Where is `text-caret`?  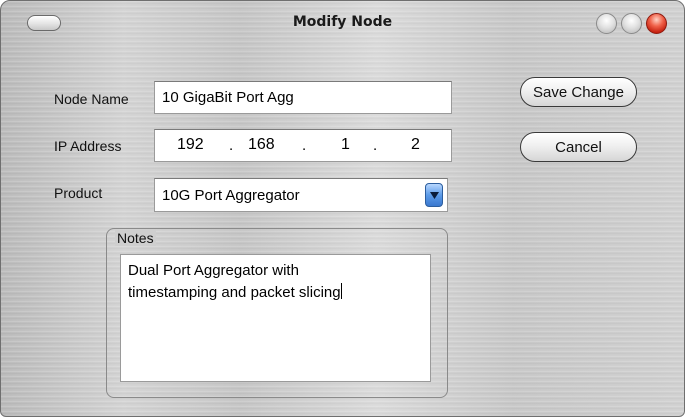 text-caret is located at coordinates (341, 291).